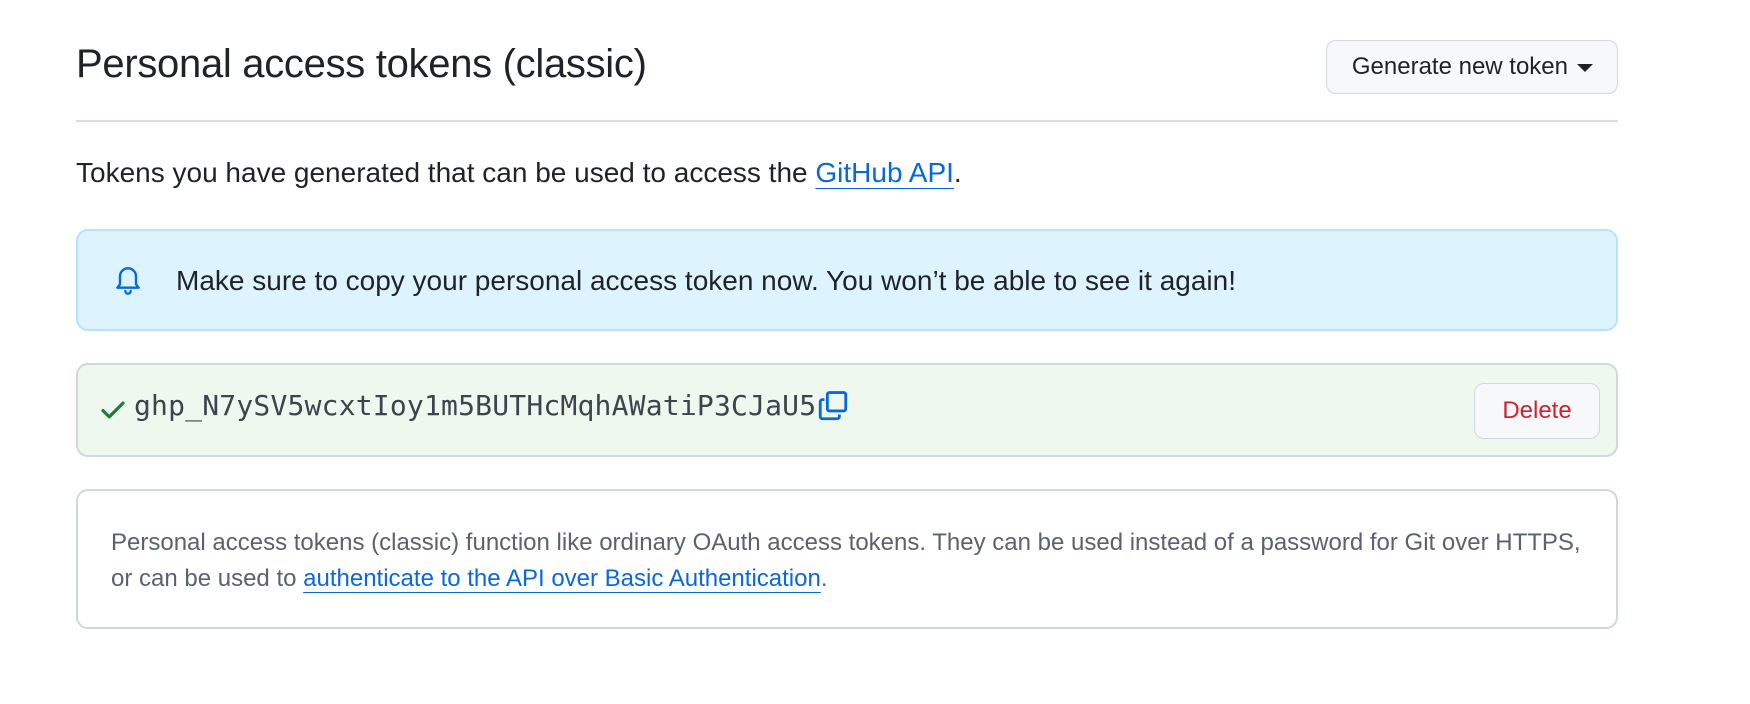 The image size is (1750, 704). Describe the element at coordinates (824, 578) in the screenshot. I see `classic-token-info-suffix: .` at that location.